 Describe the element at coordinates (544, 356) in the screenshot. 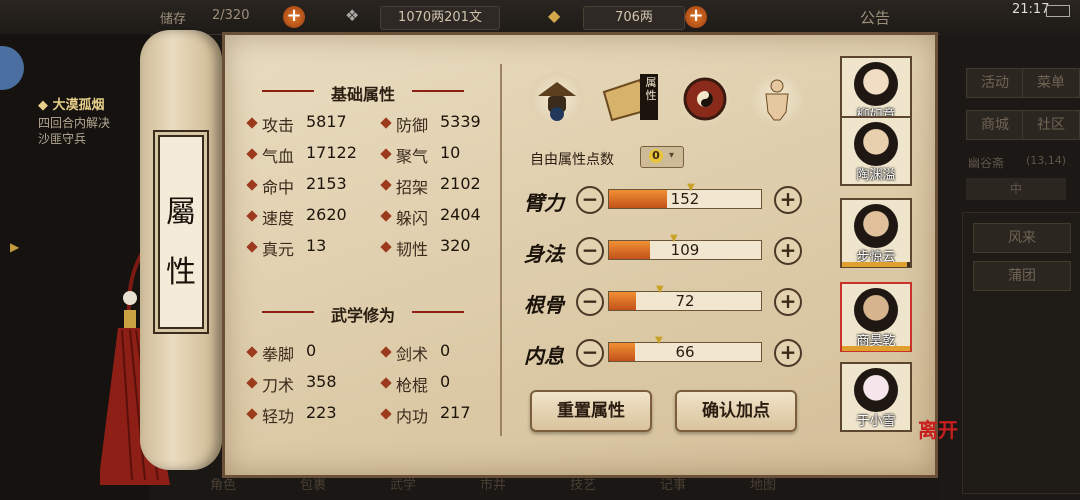

I see `attribute-name: 内息` at that location.